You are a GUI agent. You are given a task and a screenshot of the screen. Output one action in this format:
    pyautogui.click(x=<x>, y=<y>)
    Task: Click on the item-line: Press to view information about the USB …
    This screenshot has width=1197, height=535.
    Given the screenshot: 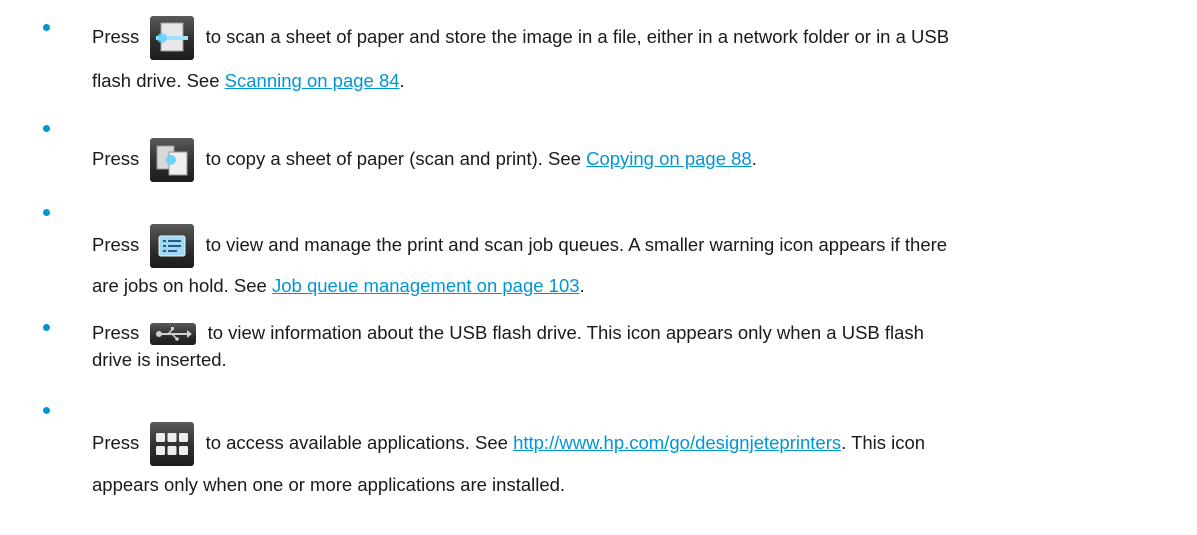 What is the action you would take?
    pyautogui.click(x=508, y=333)
    